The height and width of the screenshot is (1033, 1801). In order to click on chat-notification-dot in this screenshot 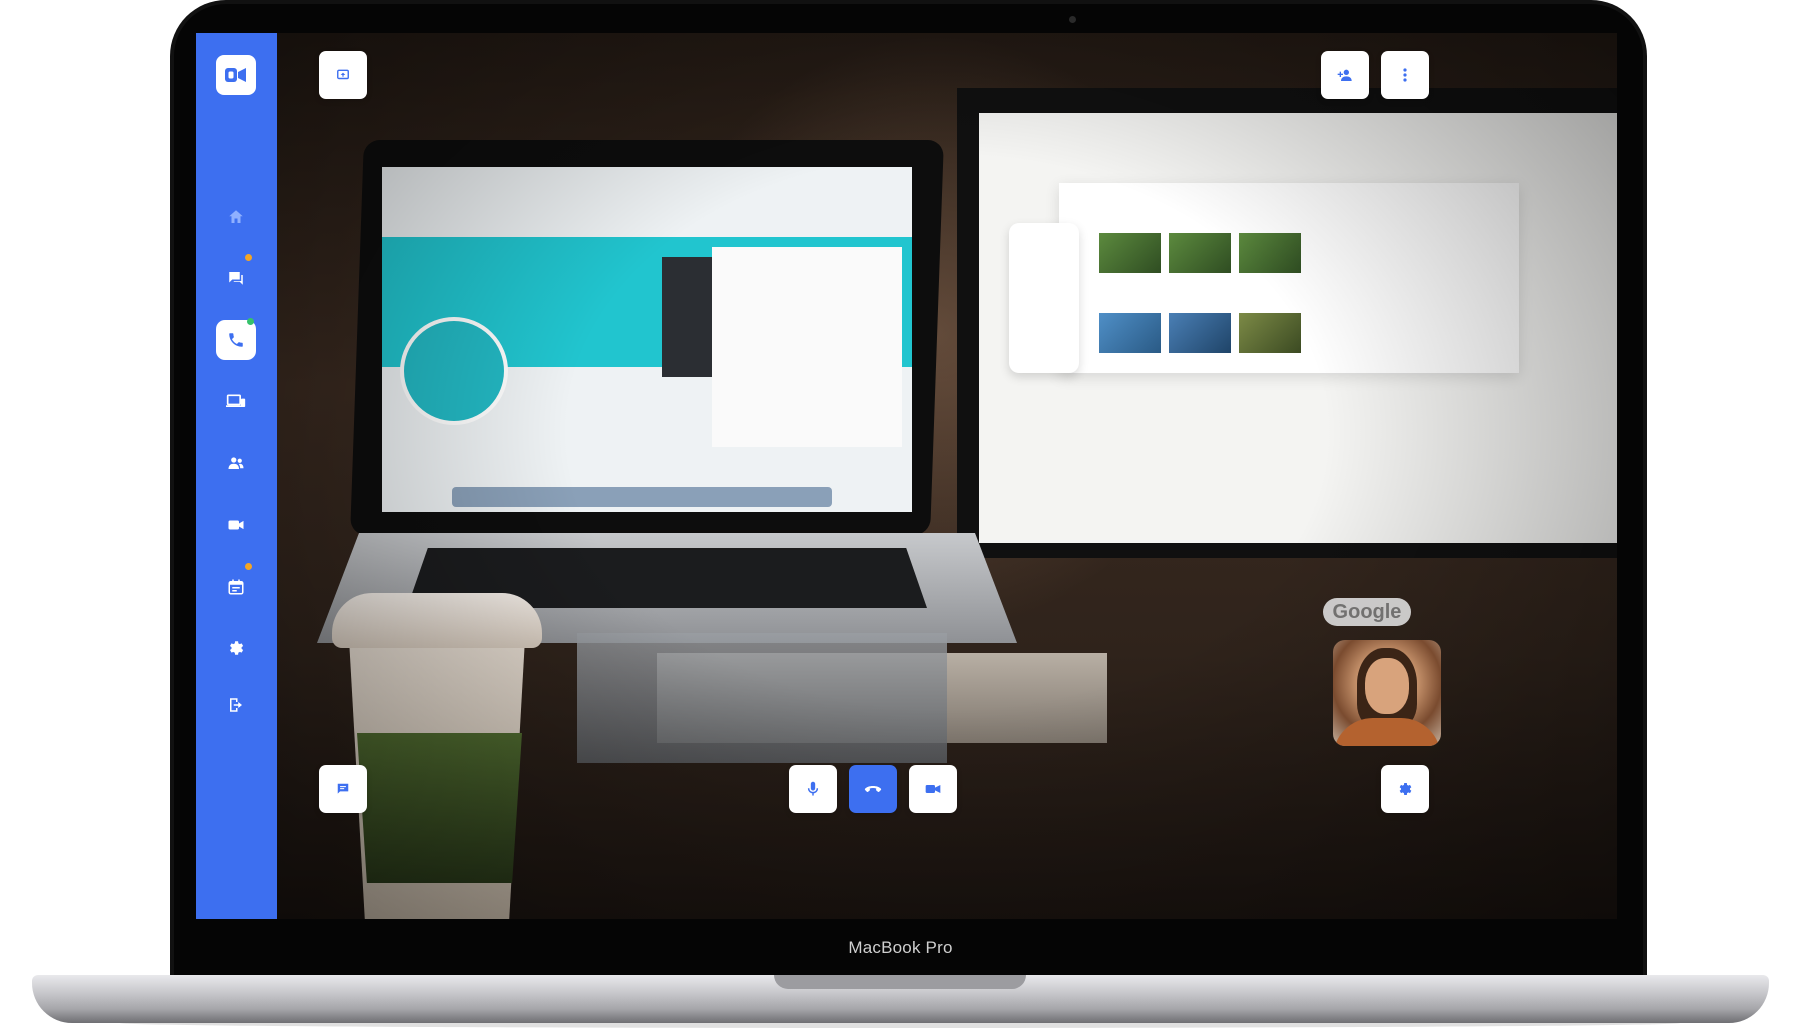, I will do `click(248, 257)`.